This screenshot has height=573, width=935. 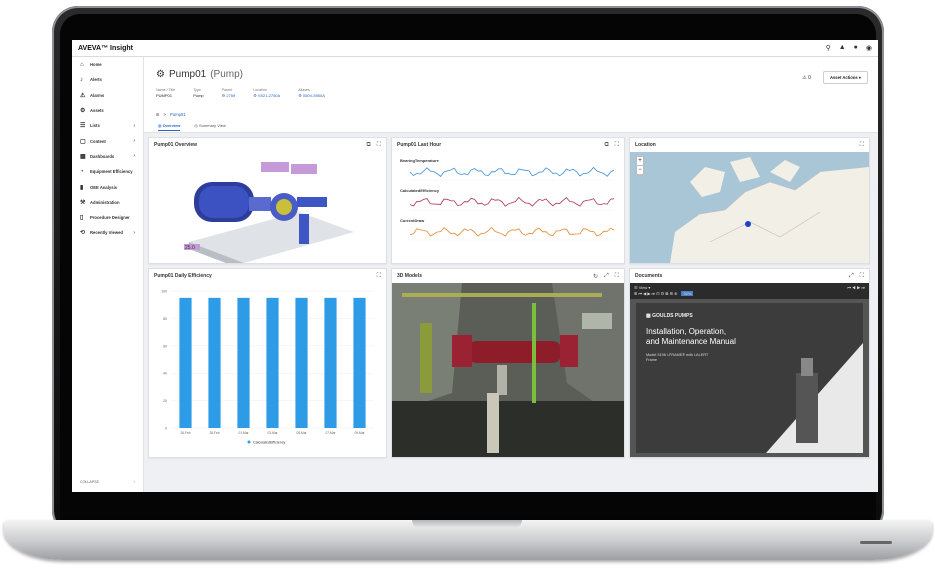 What do you see at coordinates (107, 110) in the screenshot?
I see `sidebar-item-assets: ⚙ Assets` at bounding box center [107, 110].